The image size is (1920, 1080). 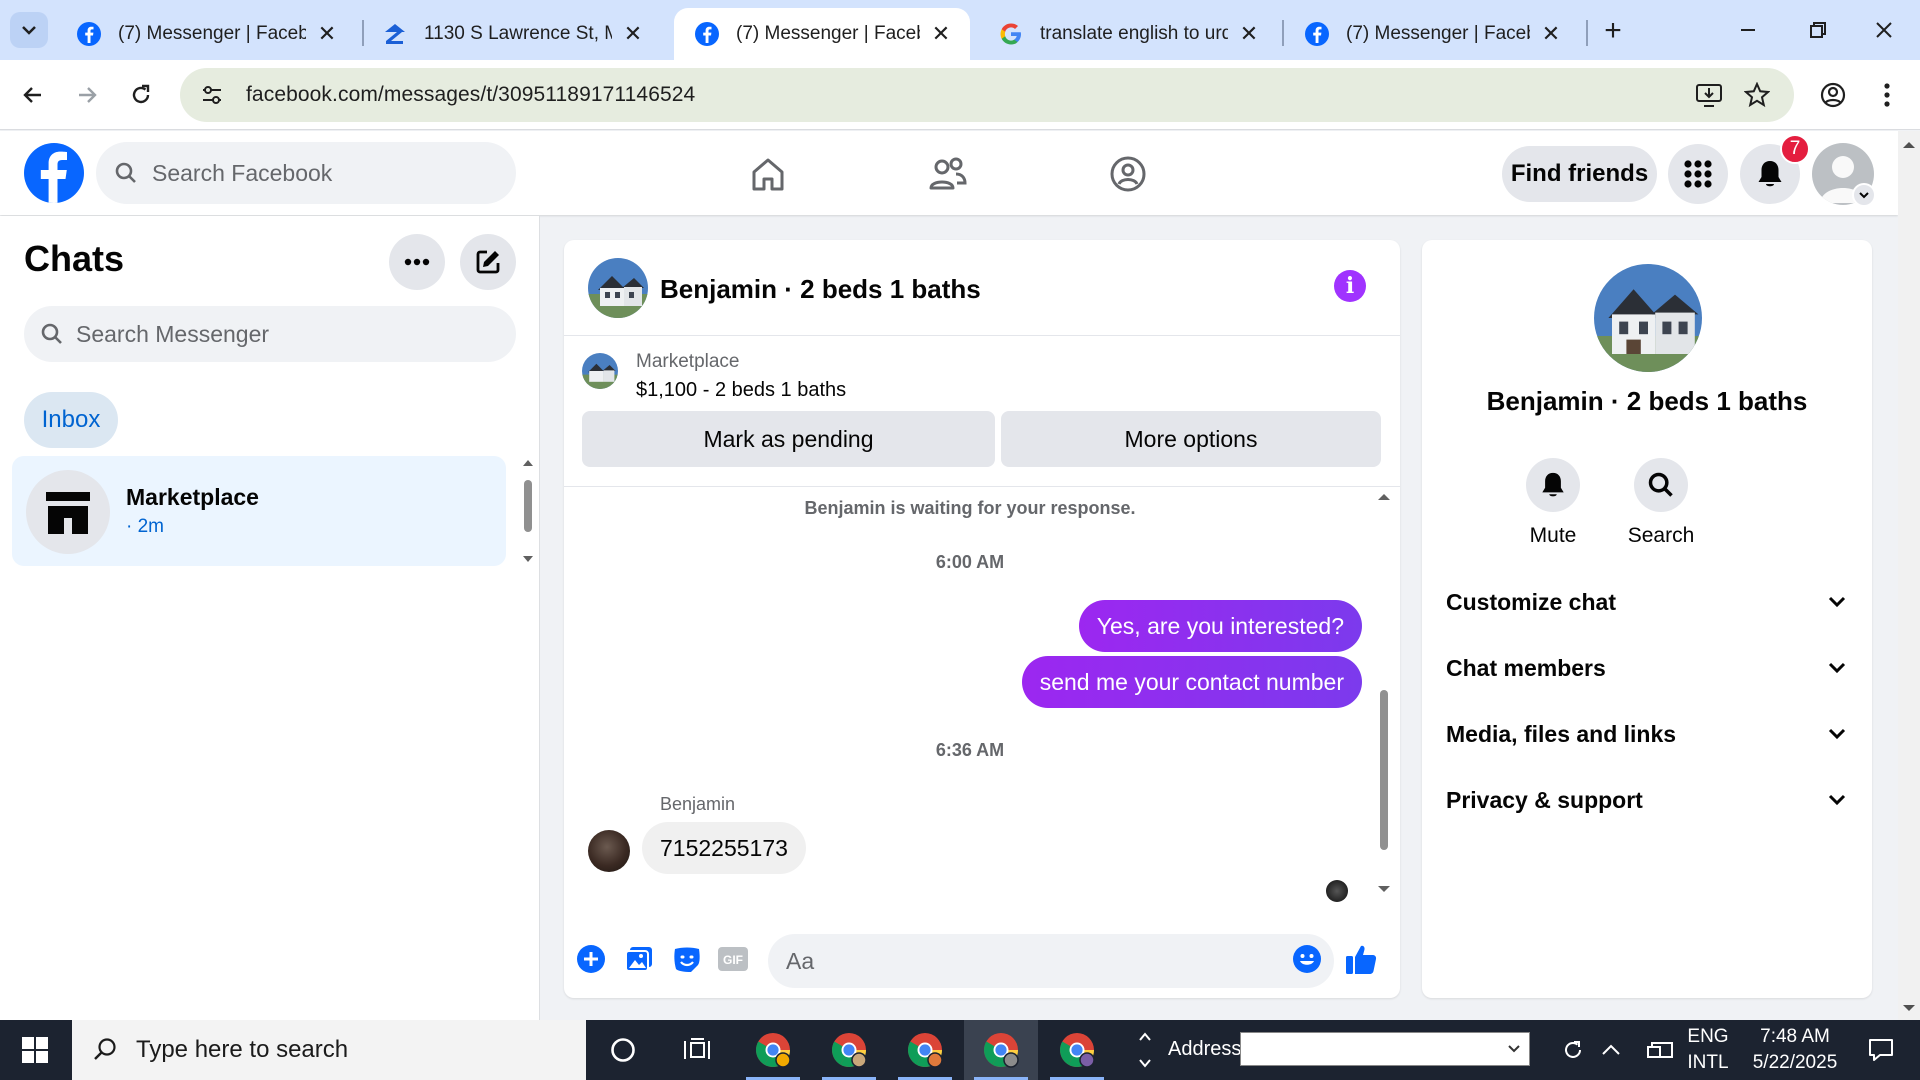 What do you see at coordinates (54, 173) in the screenshot?
I see `facebook-logo` at bounding box center [54, 173].